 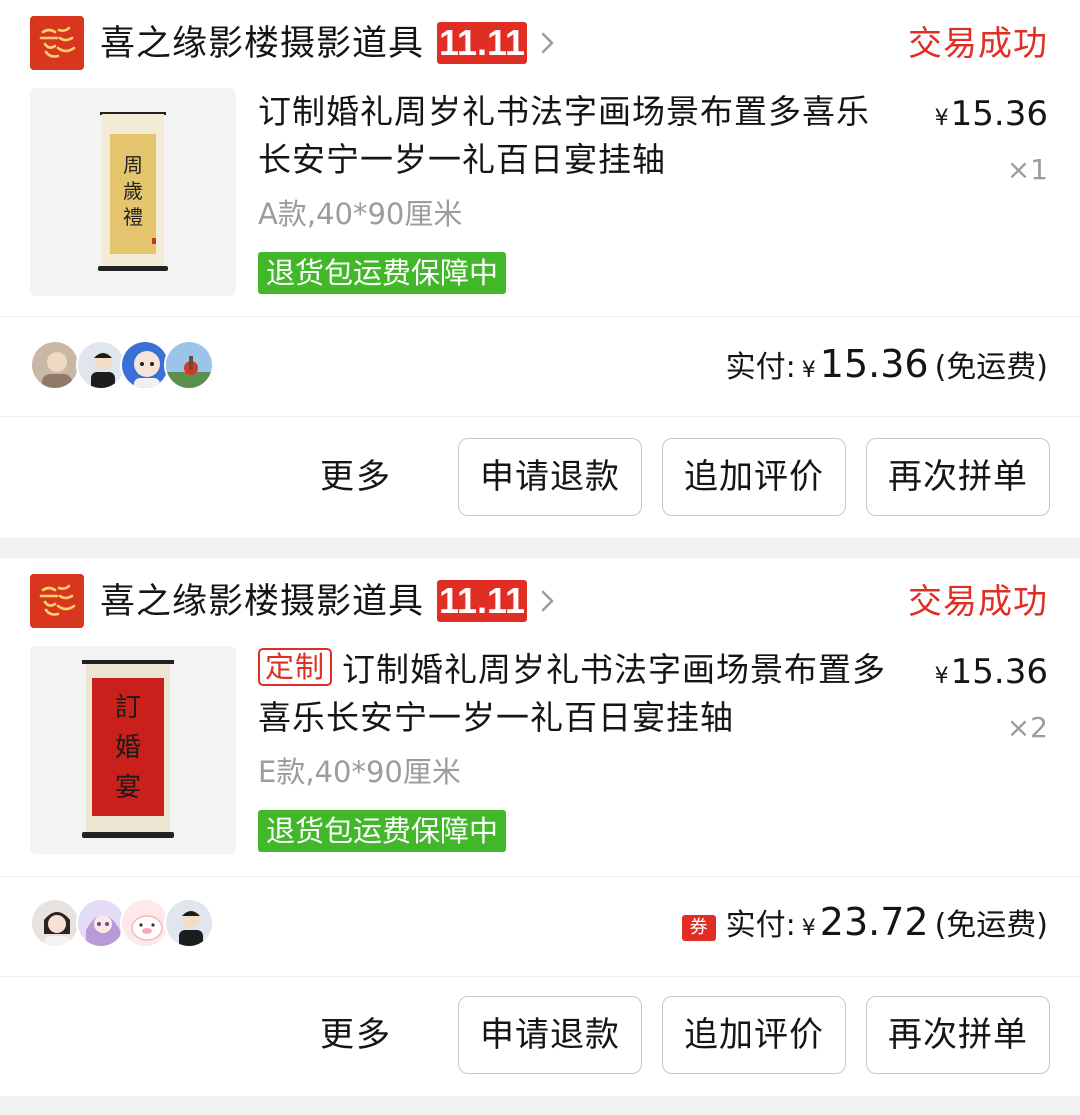 What do you see at coordinates (540, 367) in the screenshot?
I see `payment-summary: 实付: ¥ 15.36 (免运费)` at bounding box center [540, 367].